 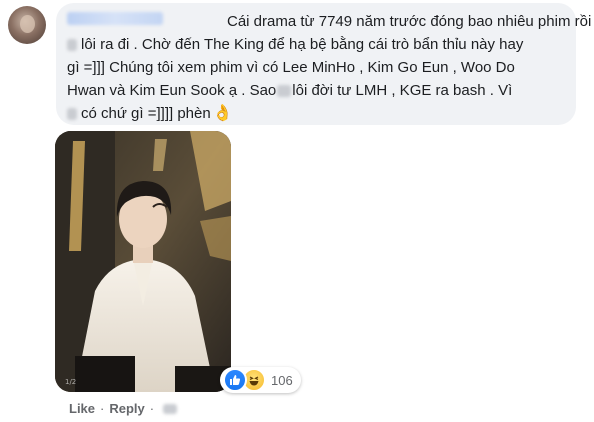 I want to click on comment-actions: Like · Reply ·, so click(x=123, y=408).